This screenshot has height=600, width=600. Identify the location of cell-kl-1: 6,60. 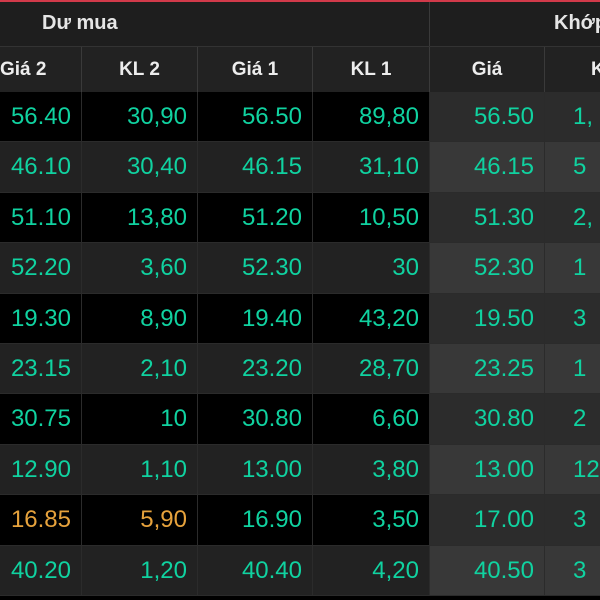
(371, 419).